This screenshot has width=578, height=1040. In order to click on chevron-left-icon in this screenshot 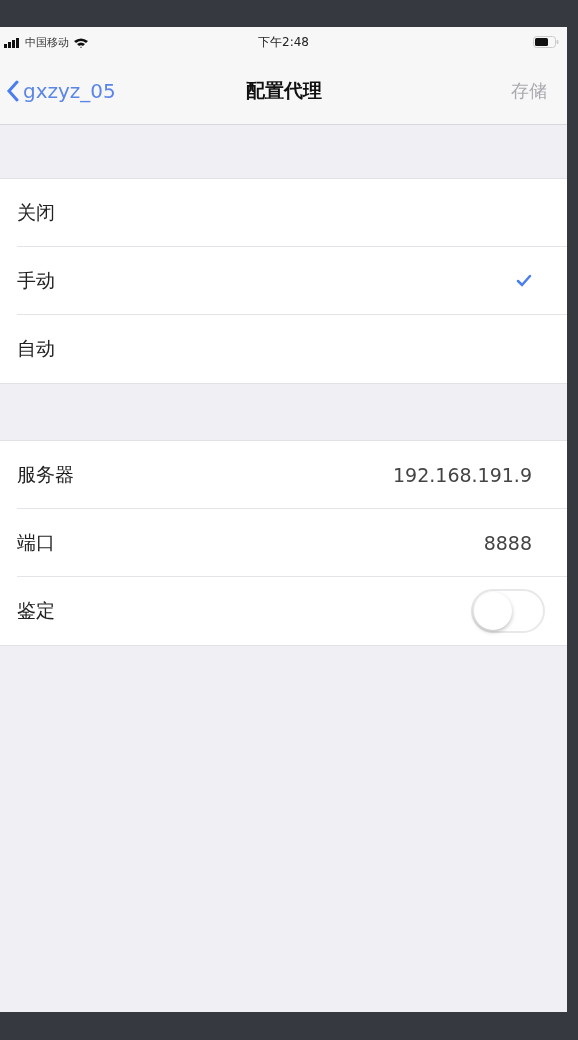, I will do `click(12, 91)`.